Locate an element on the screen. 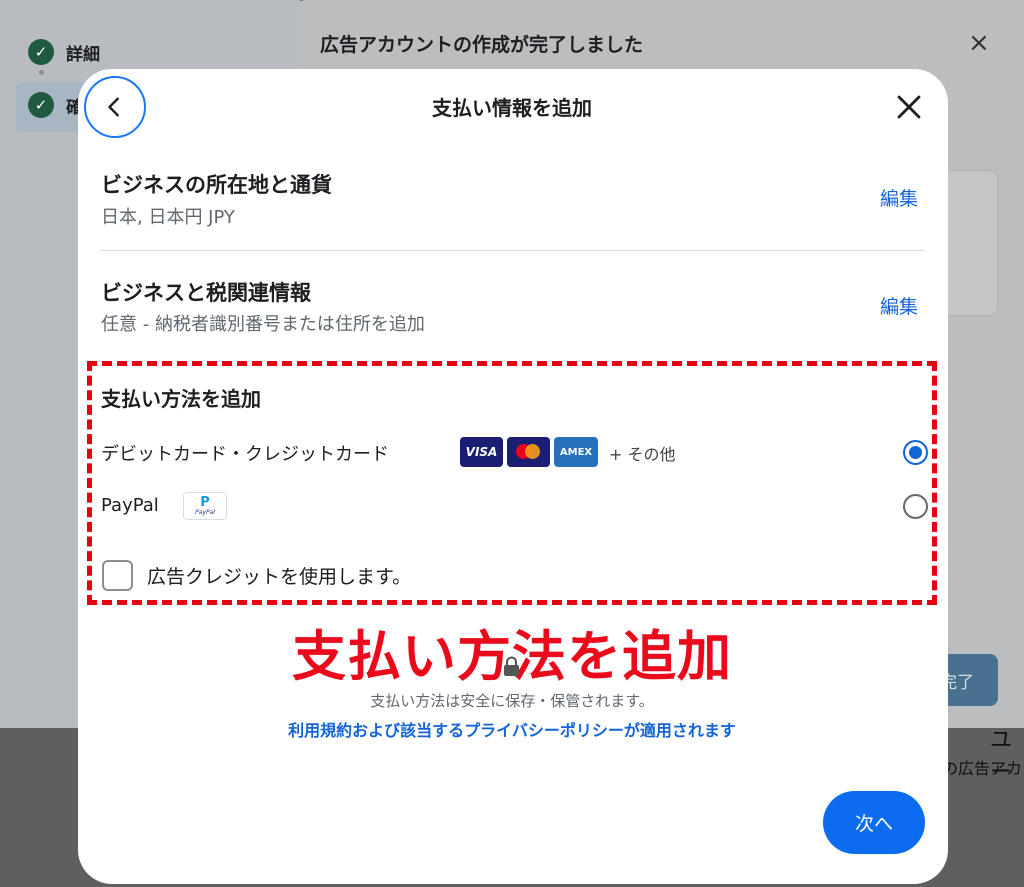 This screenshot has width=1024, height=887. check-circle-icon: ✓ is located at coordinates (41, 52).